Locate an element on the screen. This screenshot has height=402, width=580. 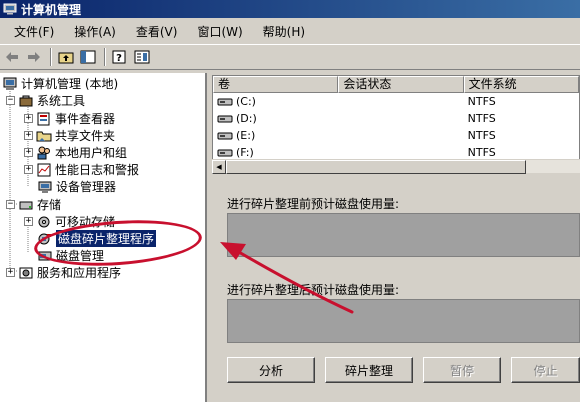
table-row: (C:) NTFS is located at coordinates (396, 101).